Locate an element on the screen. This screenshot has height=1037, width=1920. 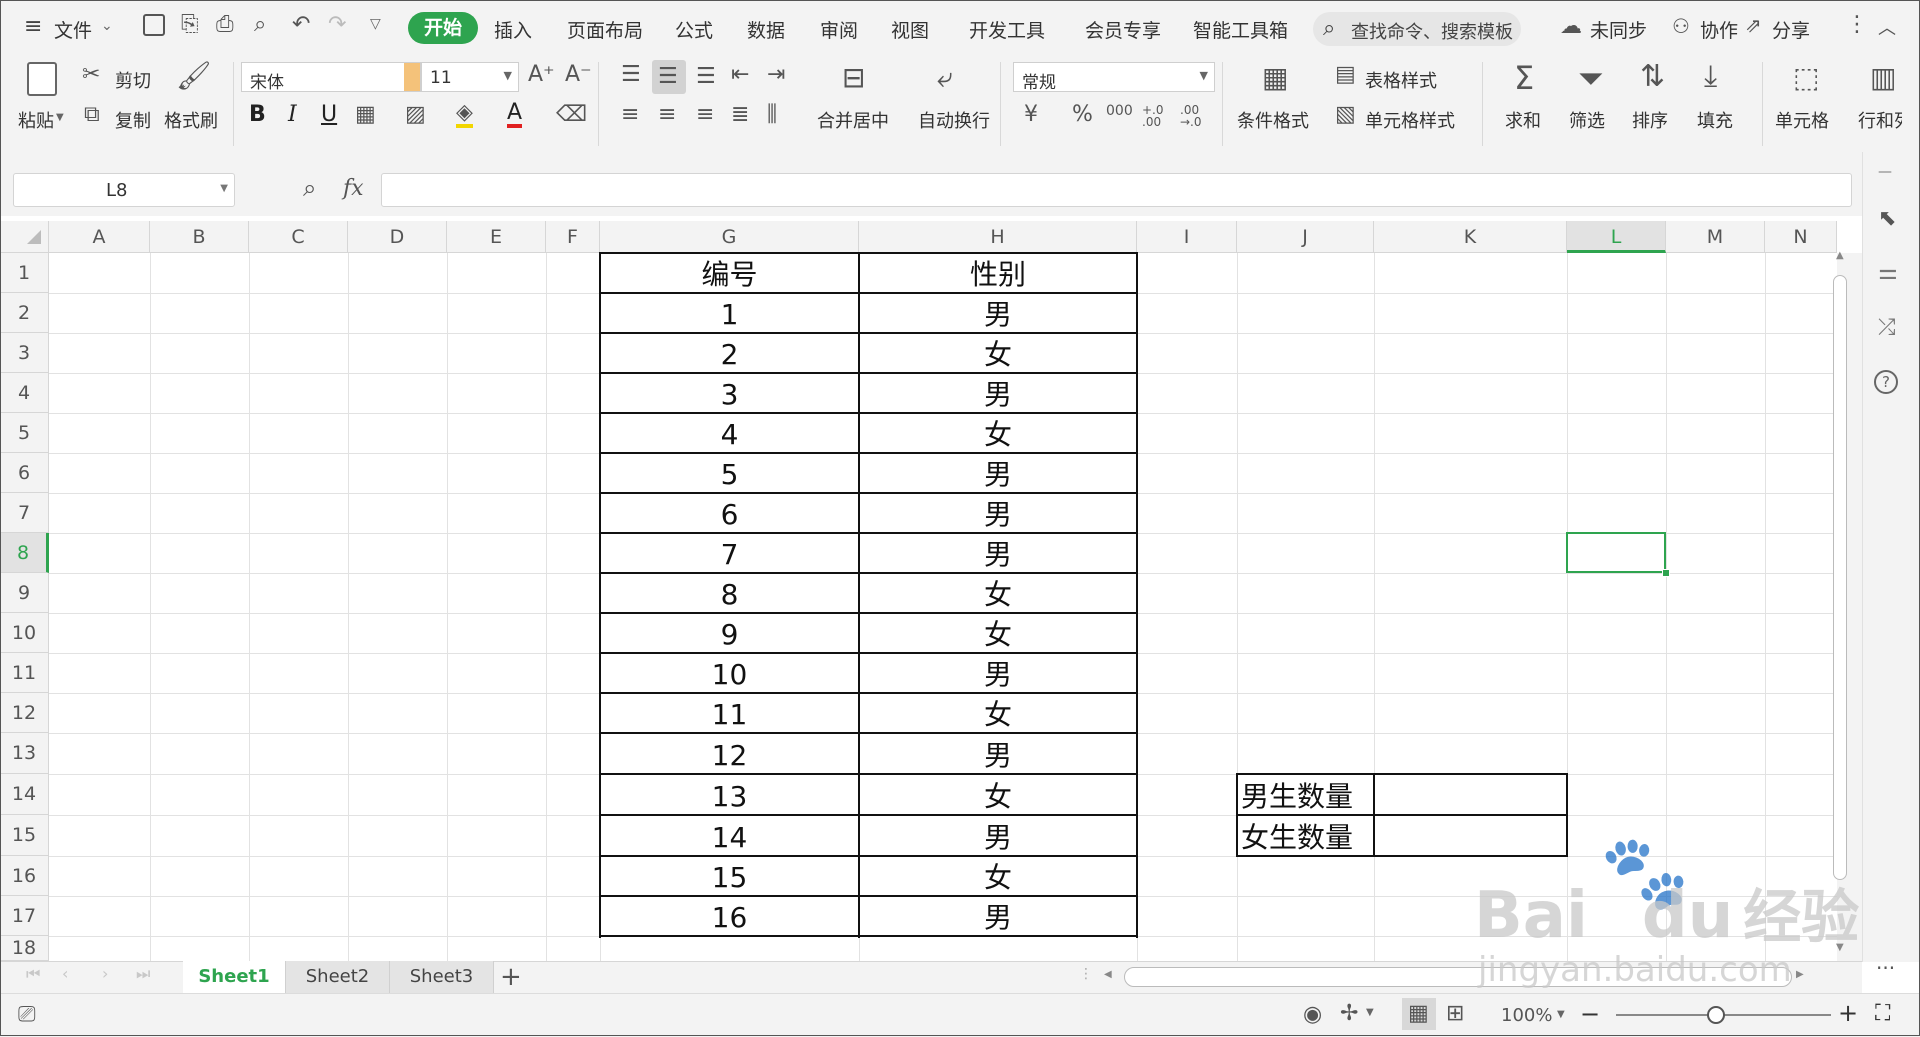
scissors-icon: ✂ is located at coordinates (91, 75).